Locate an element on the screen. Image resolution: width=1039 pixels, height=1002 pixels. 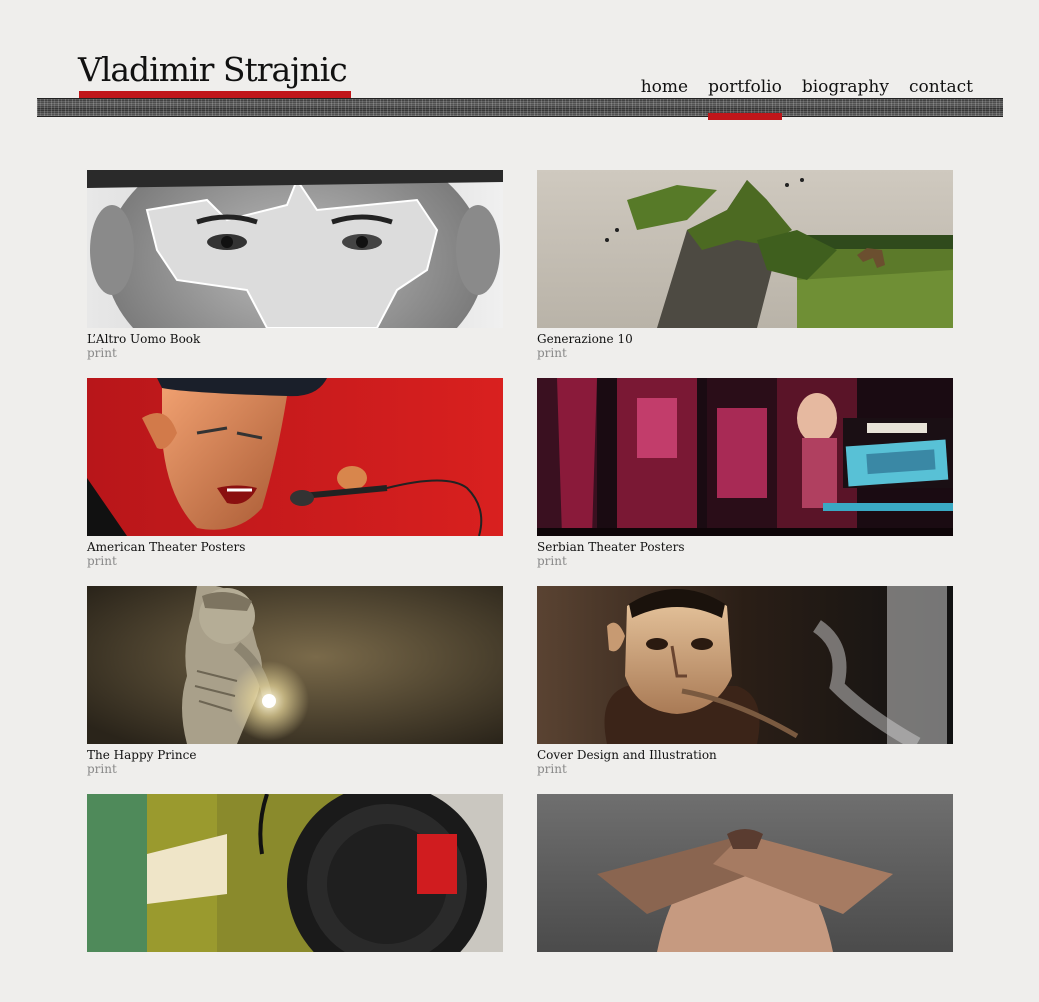
item-title: American Theater Posters is located at coordinates (295, 547).